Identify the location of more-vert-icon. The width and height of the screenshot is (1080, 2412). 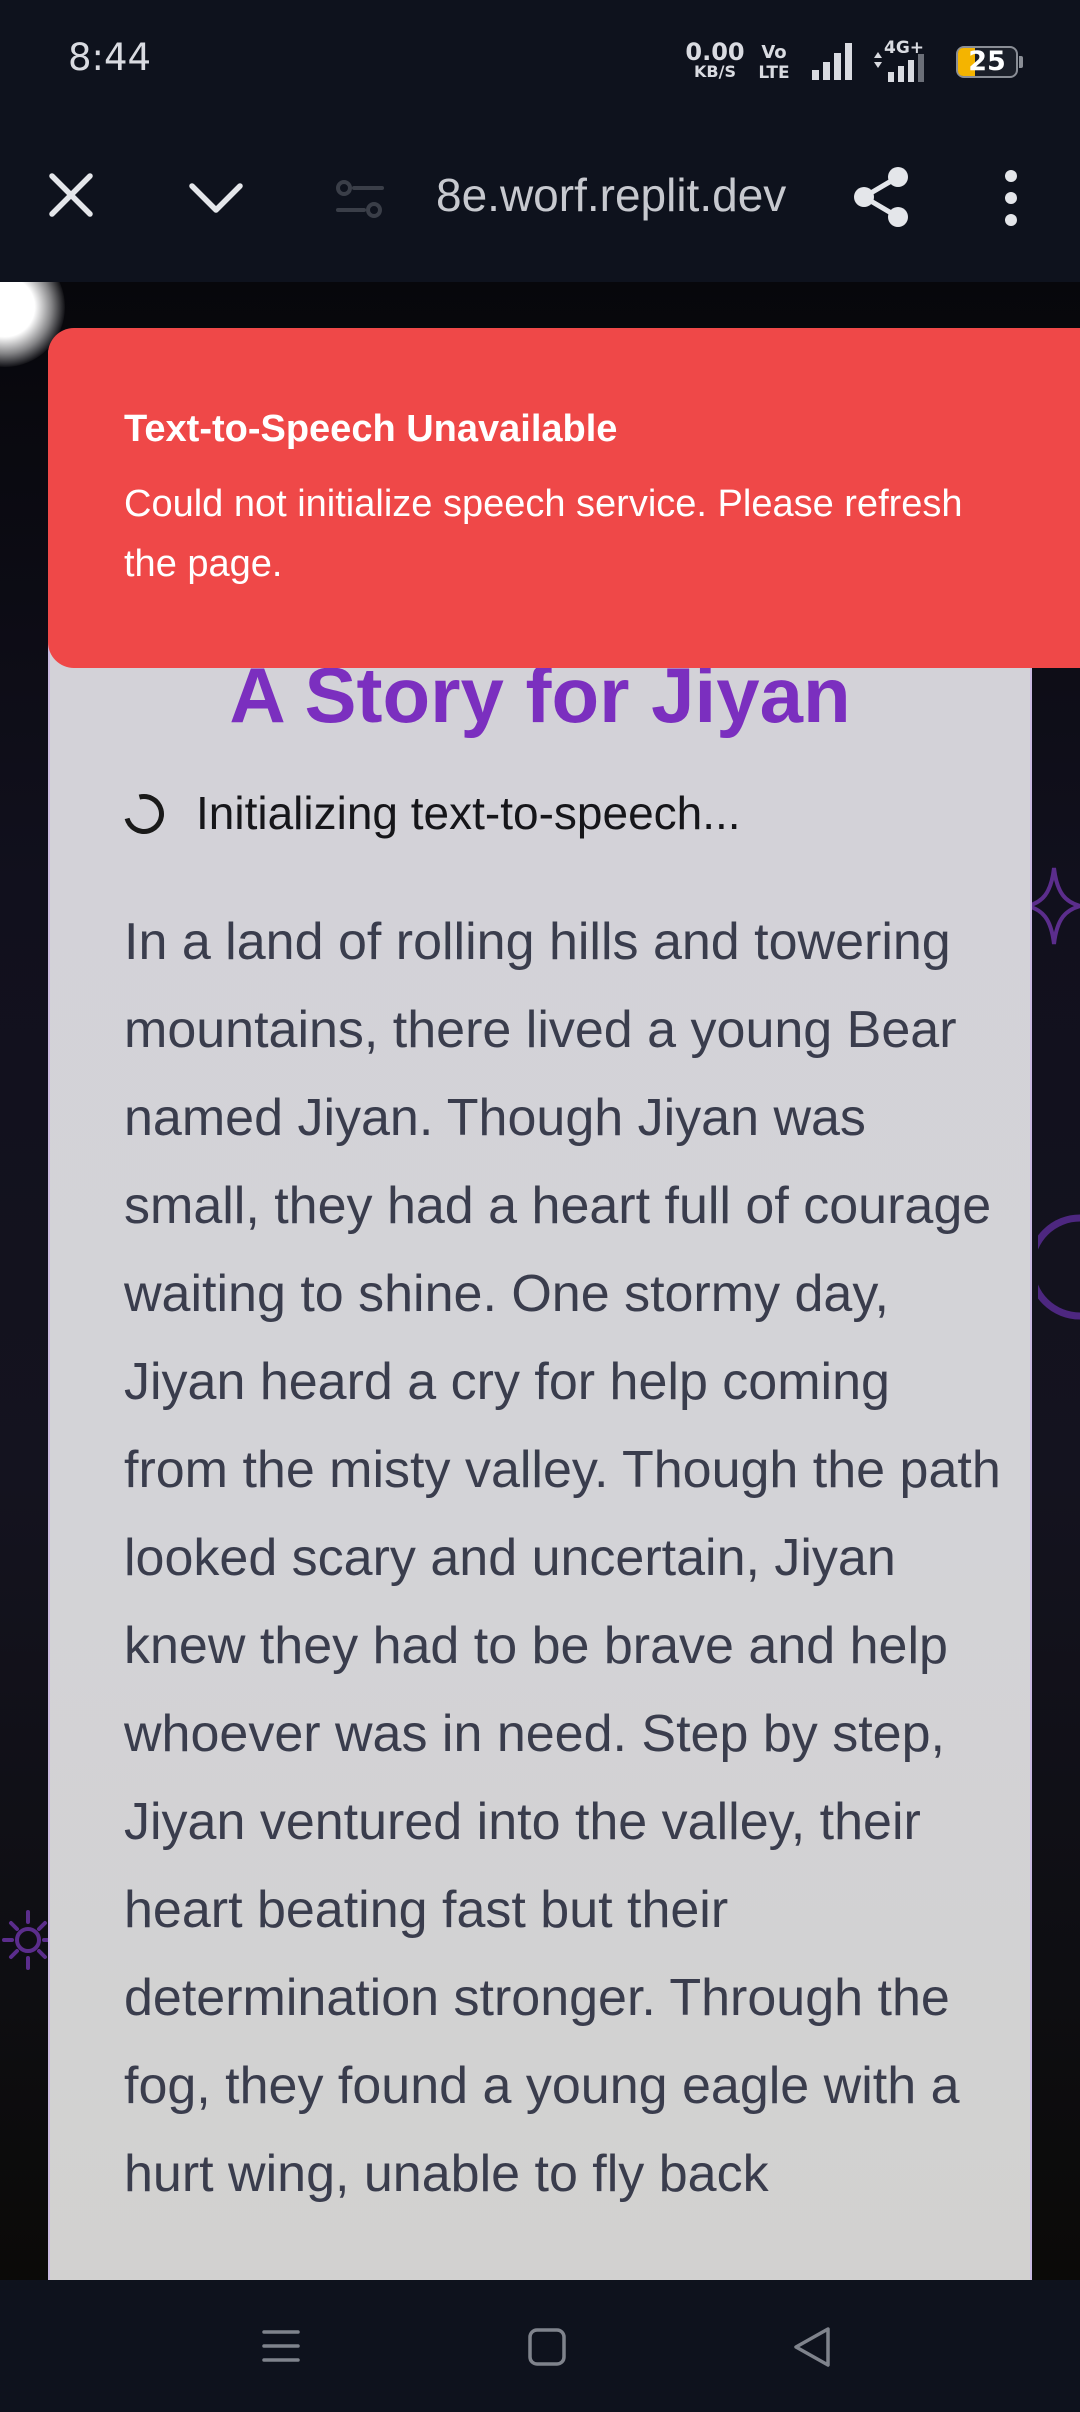
(1011, 198).